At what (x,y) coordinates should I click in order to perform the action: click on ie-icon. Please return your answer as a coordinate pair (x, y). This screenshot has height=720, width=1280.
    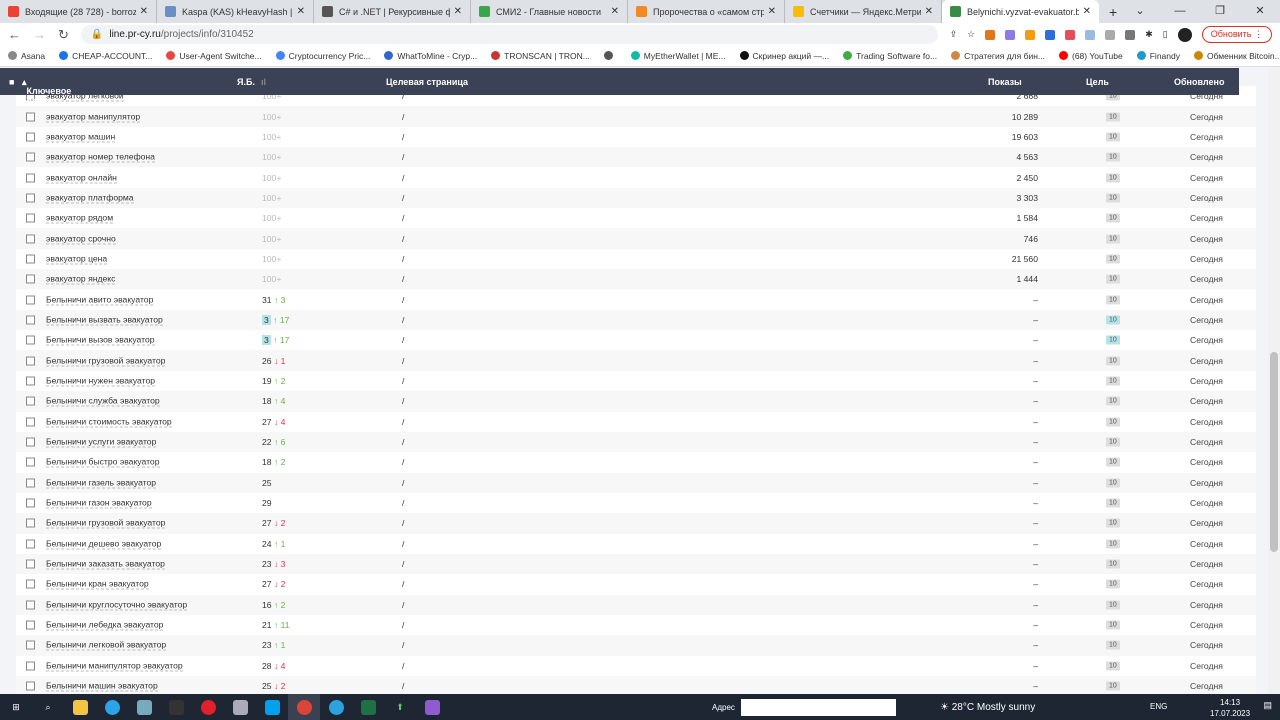
    Looking at the image, I should click on (112, 707).